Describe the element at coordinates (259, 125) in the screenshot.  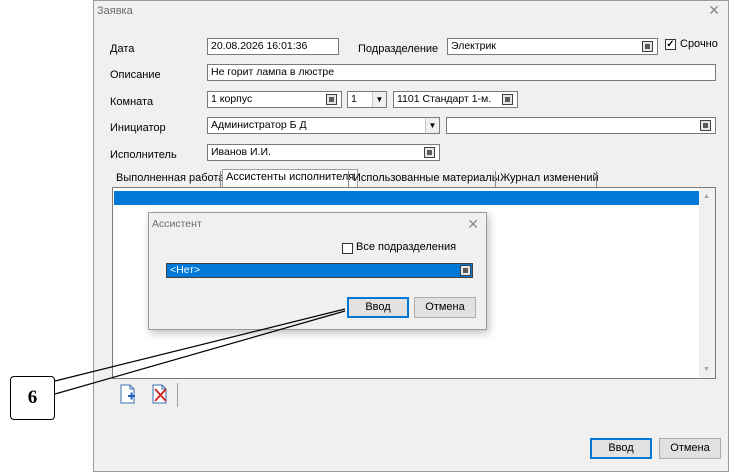
I see `initiator-value: Администратор Б Д` at that location.